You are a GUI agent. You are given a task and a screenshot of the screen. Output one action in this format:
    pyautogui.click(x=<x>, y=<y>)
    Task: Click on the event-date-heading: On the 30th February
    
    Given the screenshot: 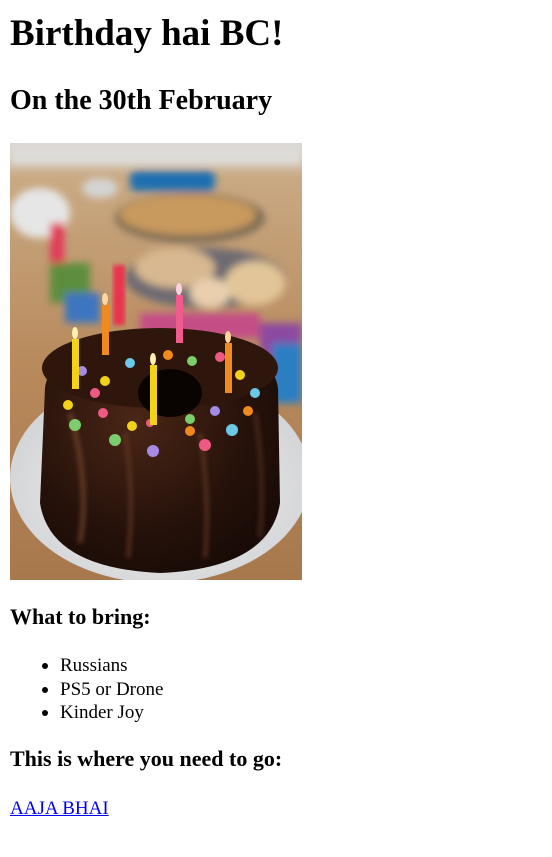 What is the action you would take?
    pyautogui.click(x=141, y=100)
    